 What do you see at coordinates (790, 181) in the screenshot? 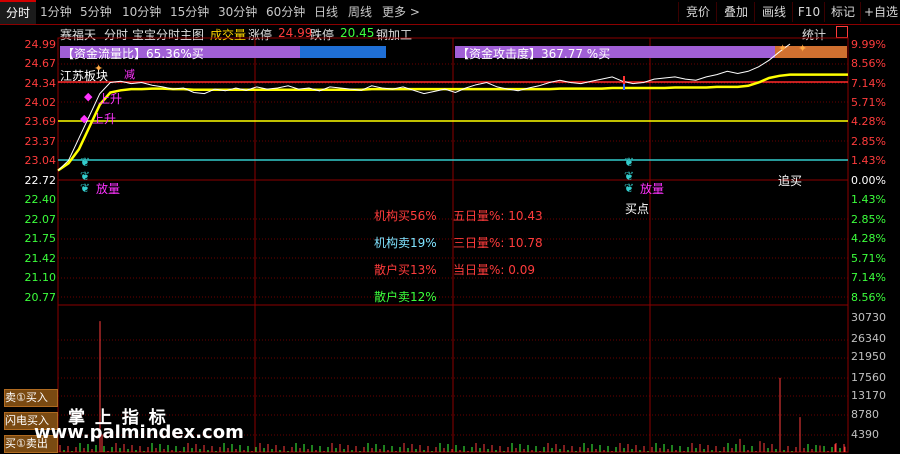
I see `chase-buy-tag: 追买` at bounding box center [790, 181].